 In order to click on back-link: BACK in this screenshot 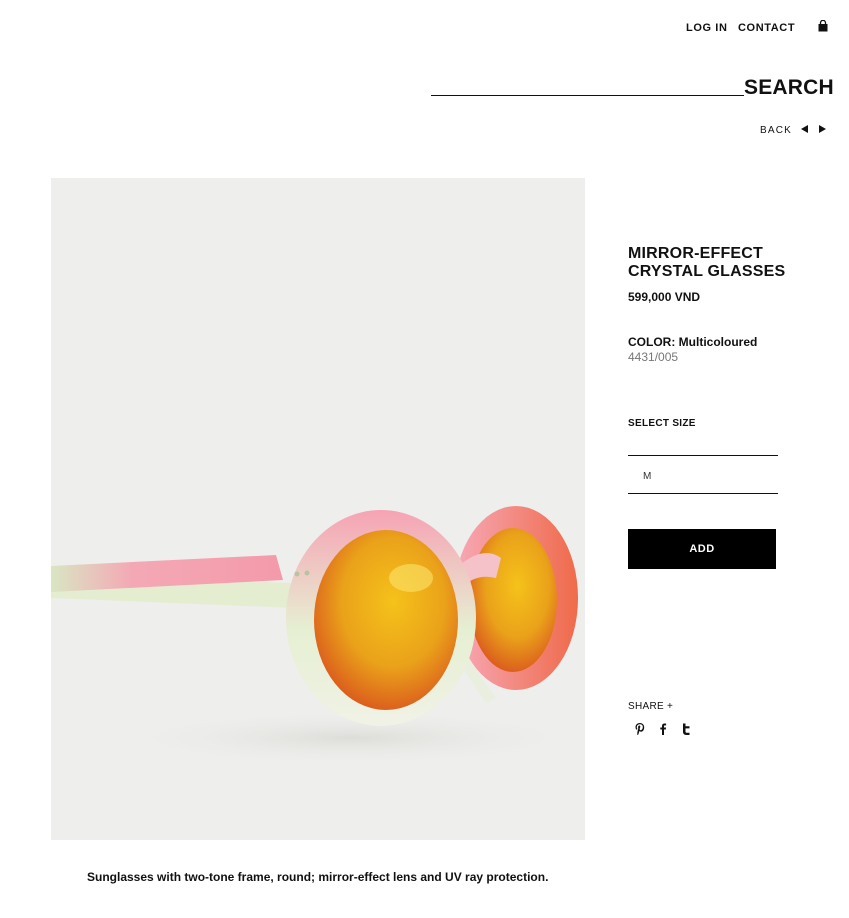, I will do `click(776, 130)`.